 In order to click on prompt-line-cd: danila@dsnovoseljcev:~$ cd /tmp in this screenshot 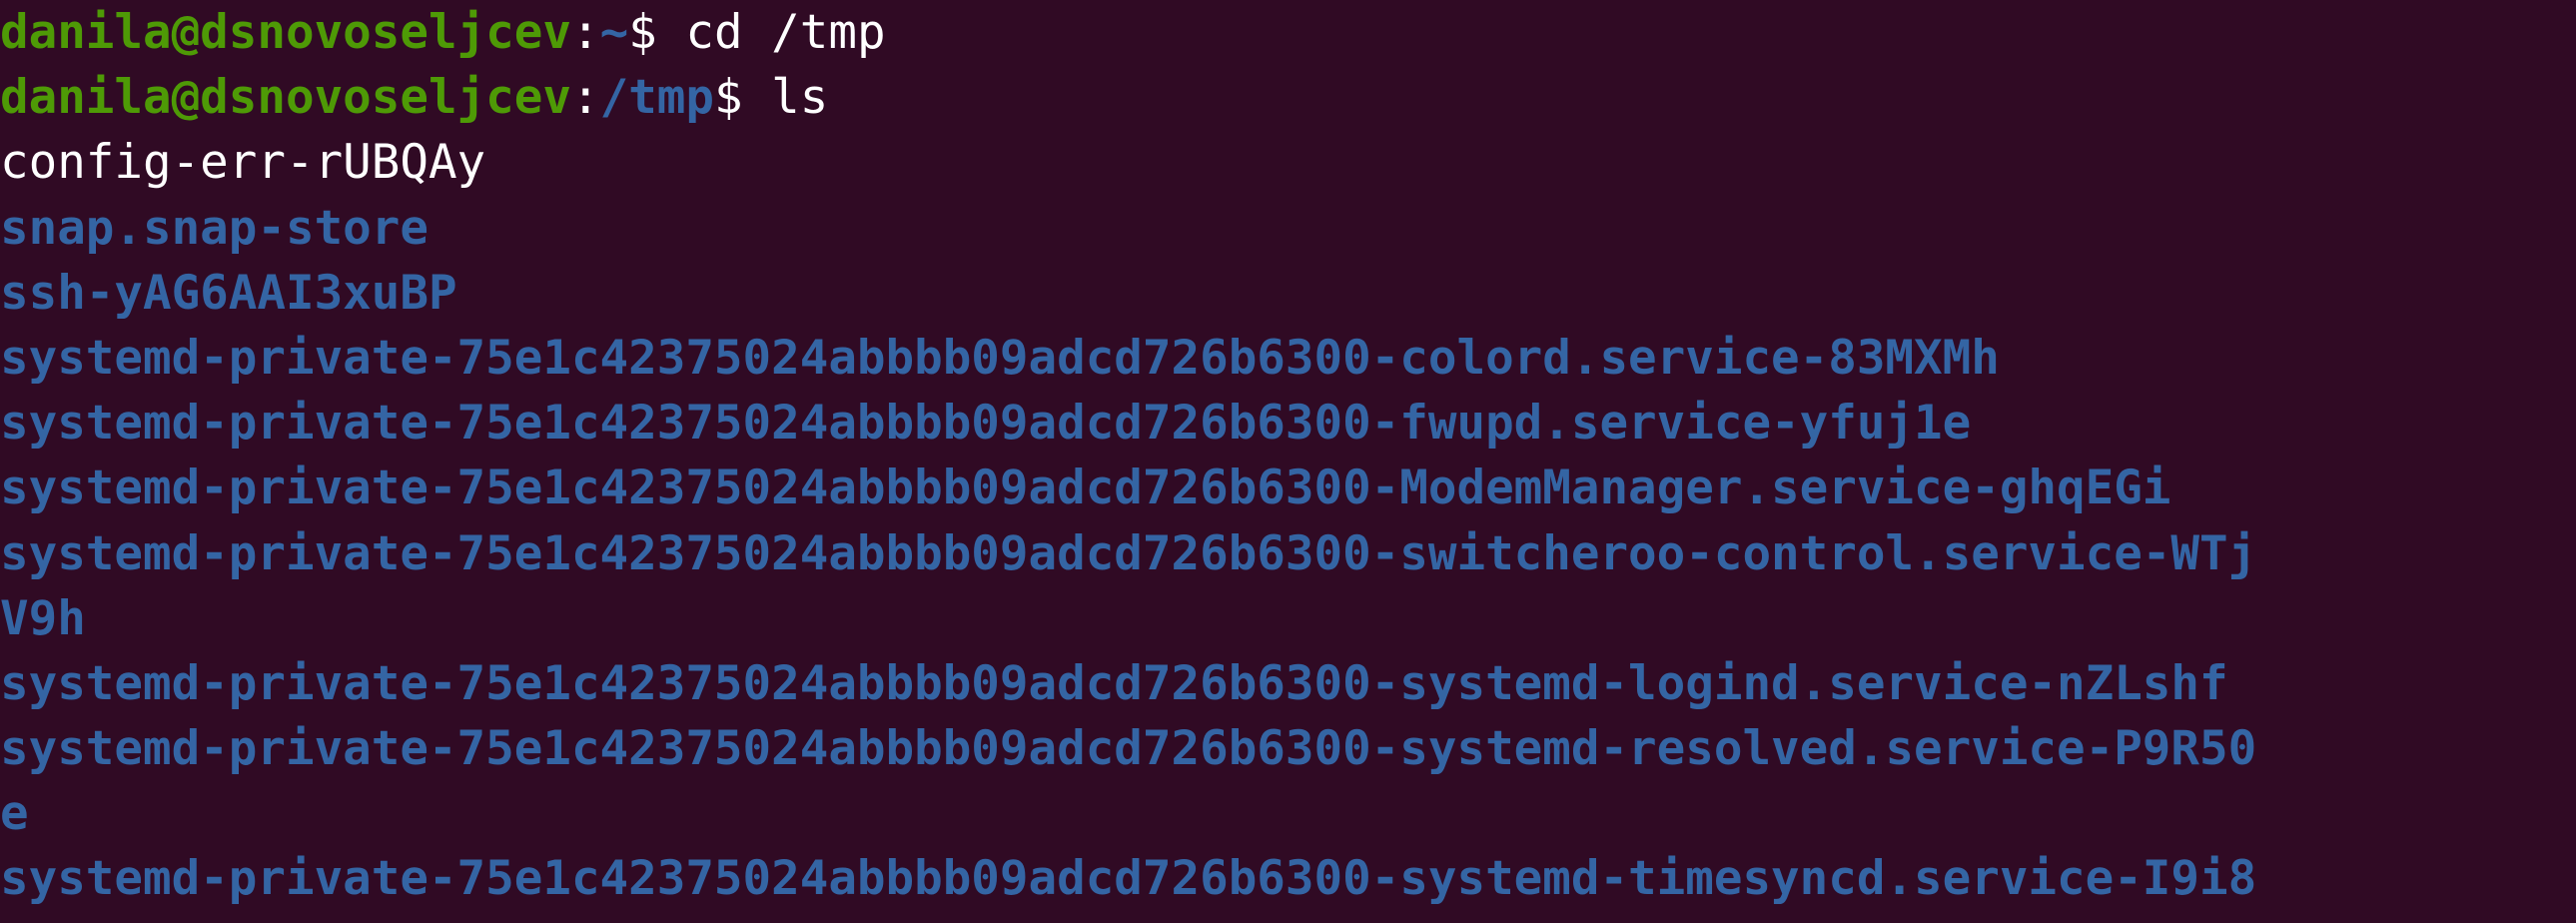, I will do `click(1288, 32)`.